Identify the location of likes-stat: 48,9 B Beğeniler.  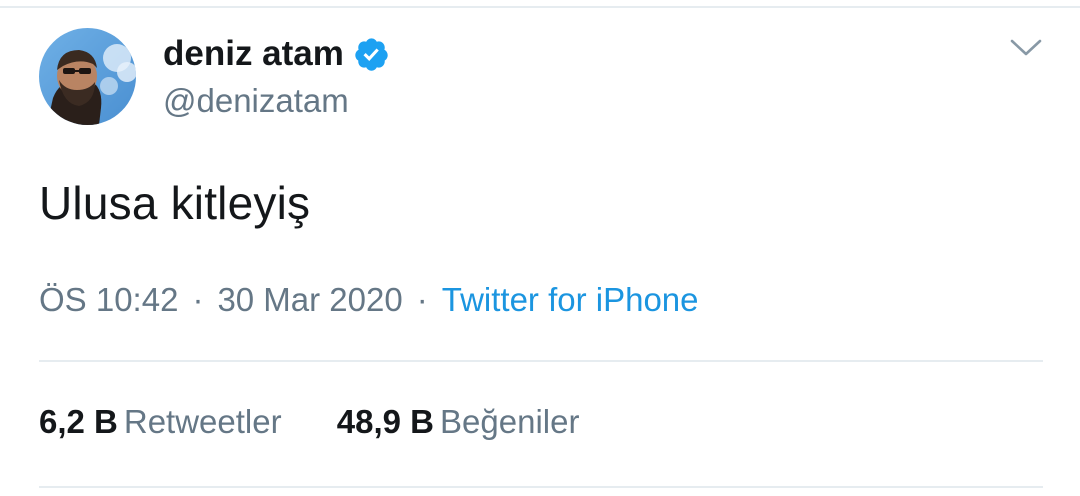
(458, 422).